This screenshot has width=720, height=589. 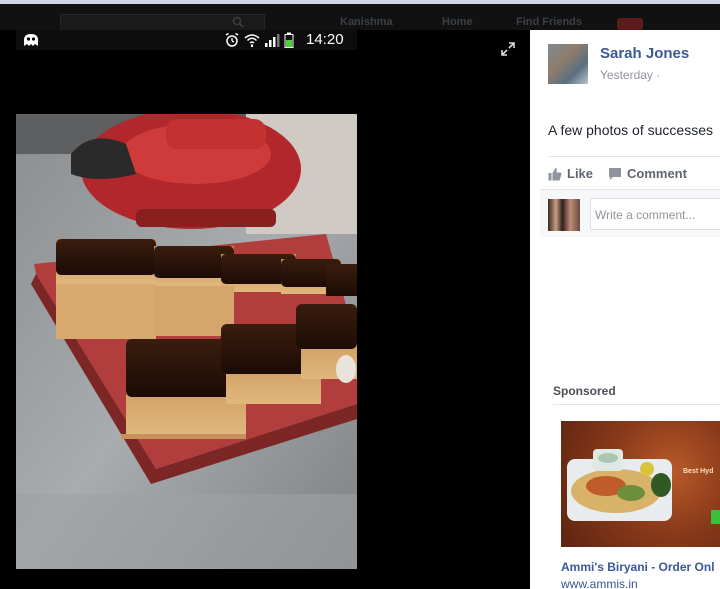 I want to click on battery-icon, so click(x=289, y=40).